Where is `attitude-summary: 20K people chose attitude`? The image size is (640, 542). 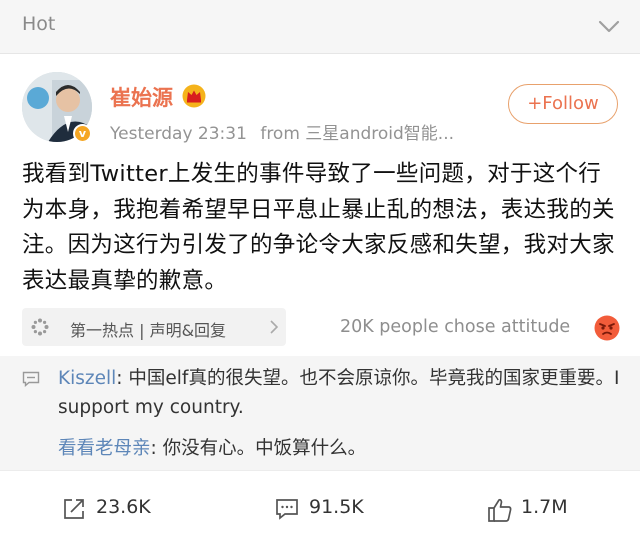 attitude-summary: 20K people chose attitude is located at coordinates (455, 327).